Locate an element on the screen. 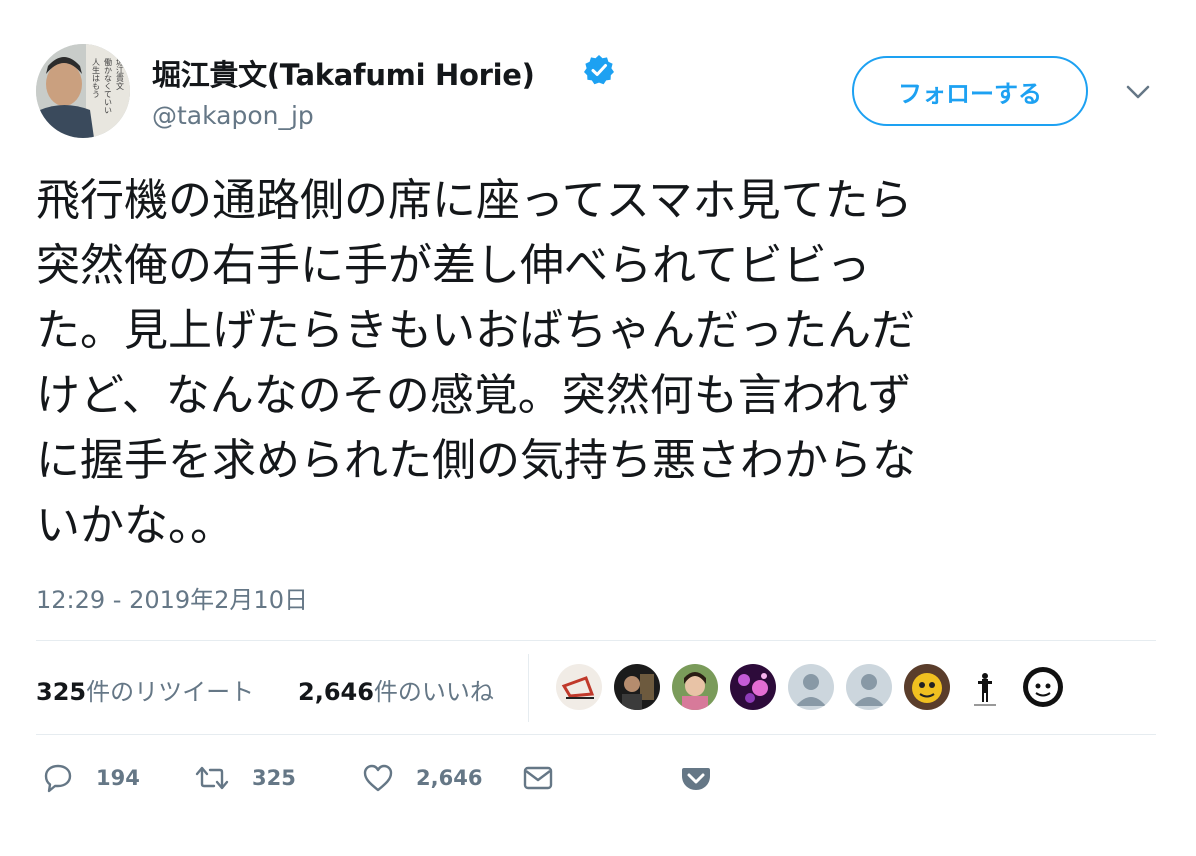 Image resolution: width=1196 pixels, height=856 pixels. pocket-button is located at coordinates (696, 778).